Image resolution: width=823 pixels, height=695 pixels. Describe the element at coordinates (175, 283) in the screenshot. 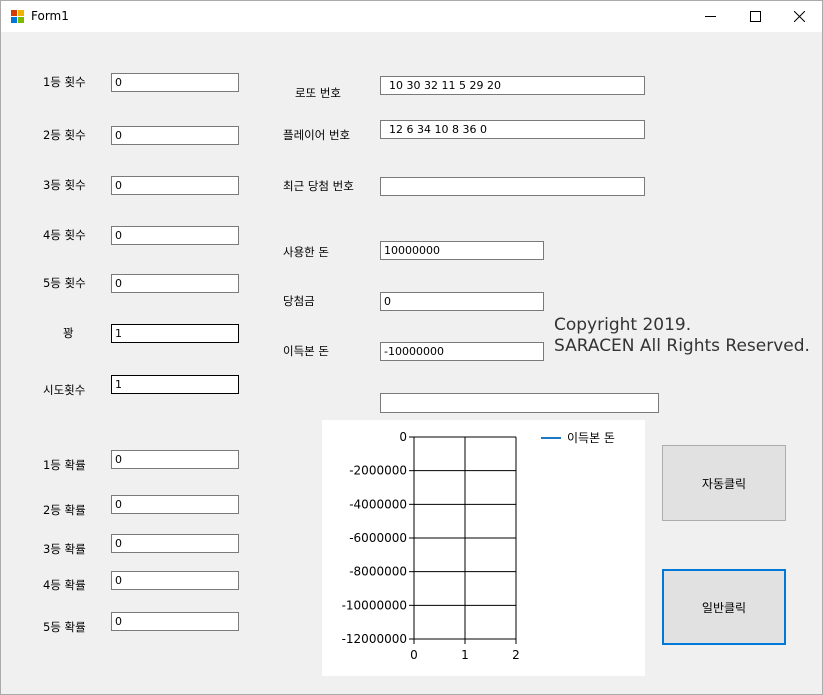

I see `fifth-count-field: 0` at that location.